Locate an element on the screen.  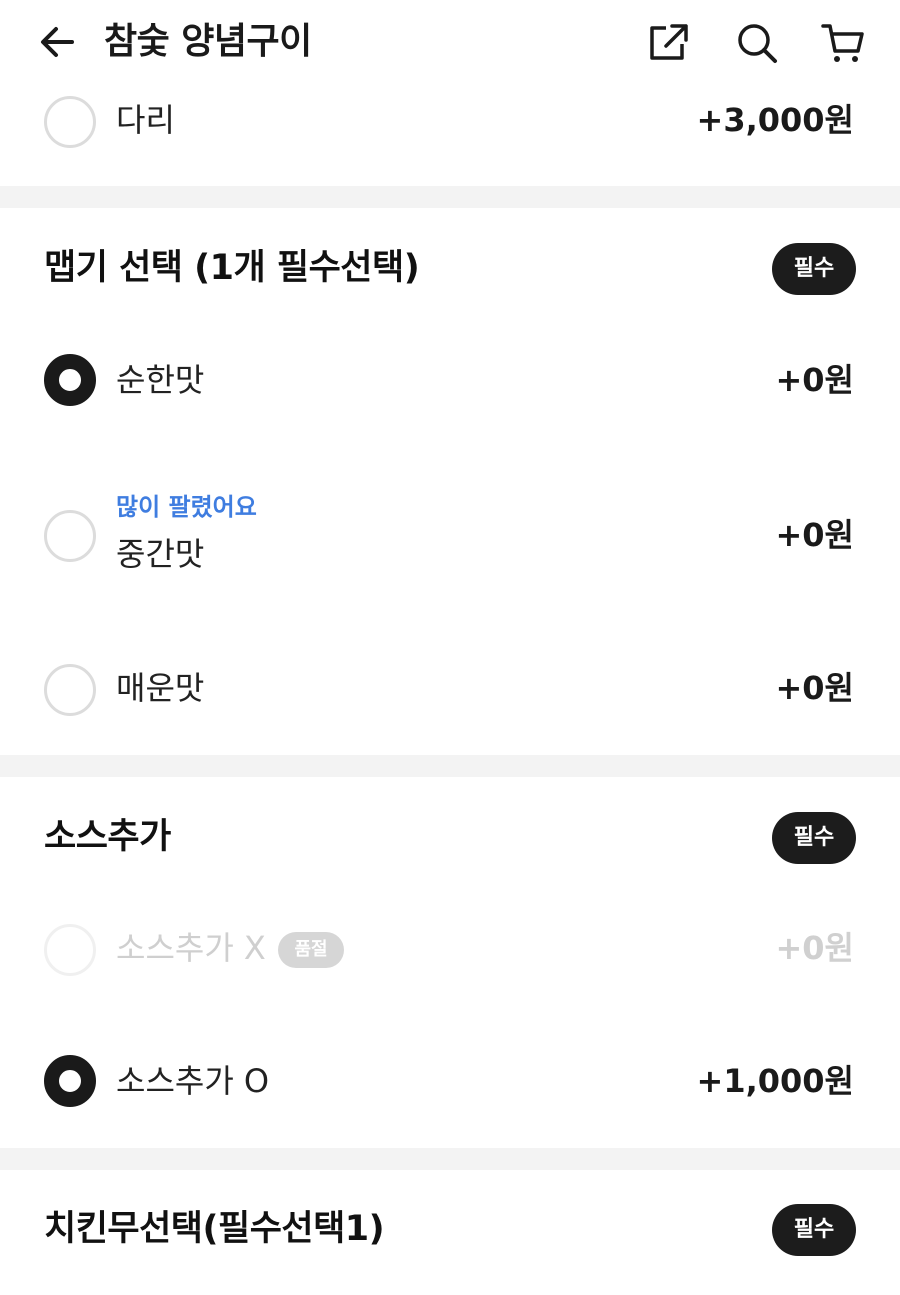
option-label: 중간맛 is located at coordinates (160, 554).